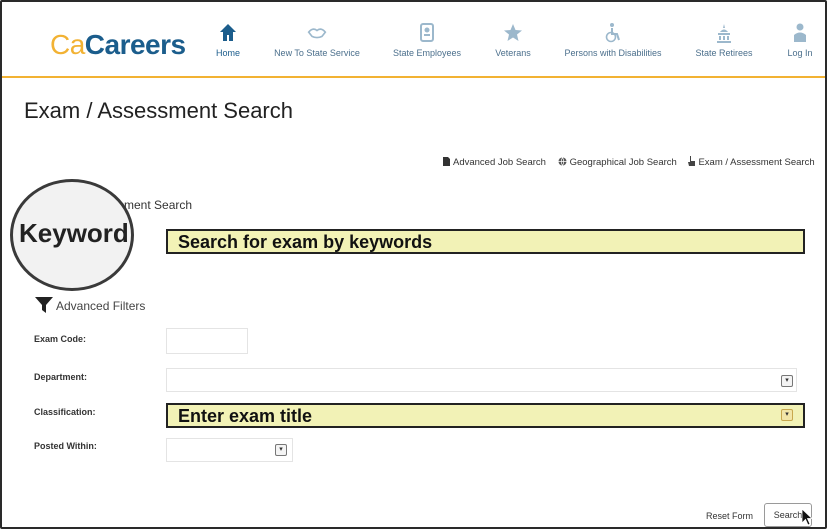 This screenshot has height=529, width=827. What do you see at coordinates (317, 33) in the screenshot?
I see `handshake-icon` at bounding box center [317, 33].